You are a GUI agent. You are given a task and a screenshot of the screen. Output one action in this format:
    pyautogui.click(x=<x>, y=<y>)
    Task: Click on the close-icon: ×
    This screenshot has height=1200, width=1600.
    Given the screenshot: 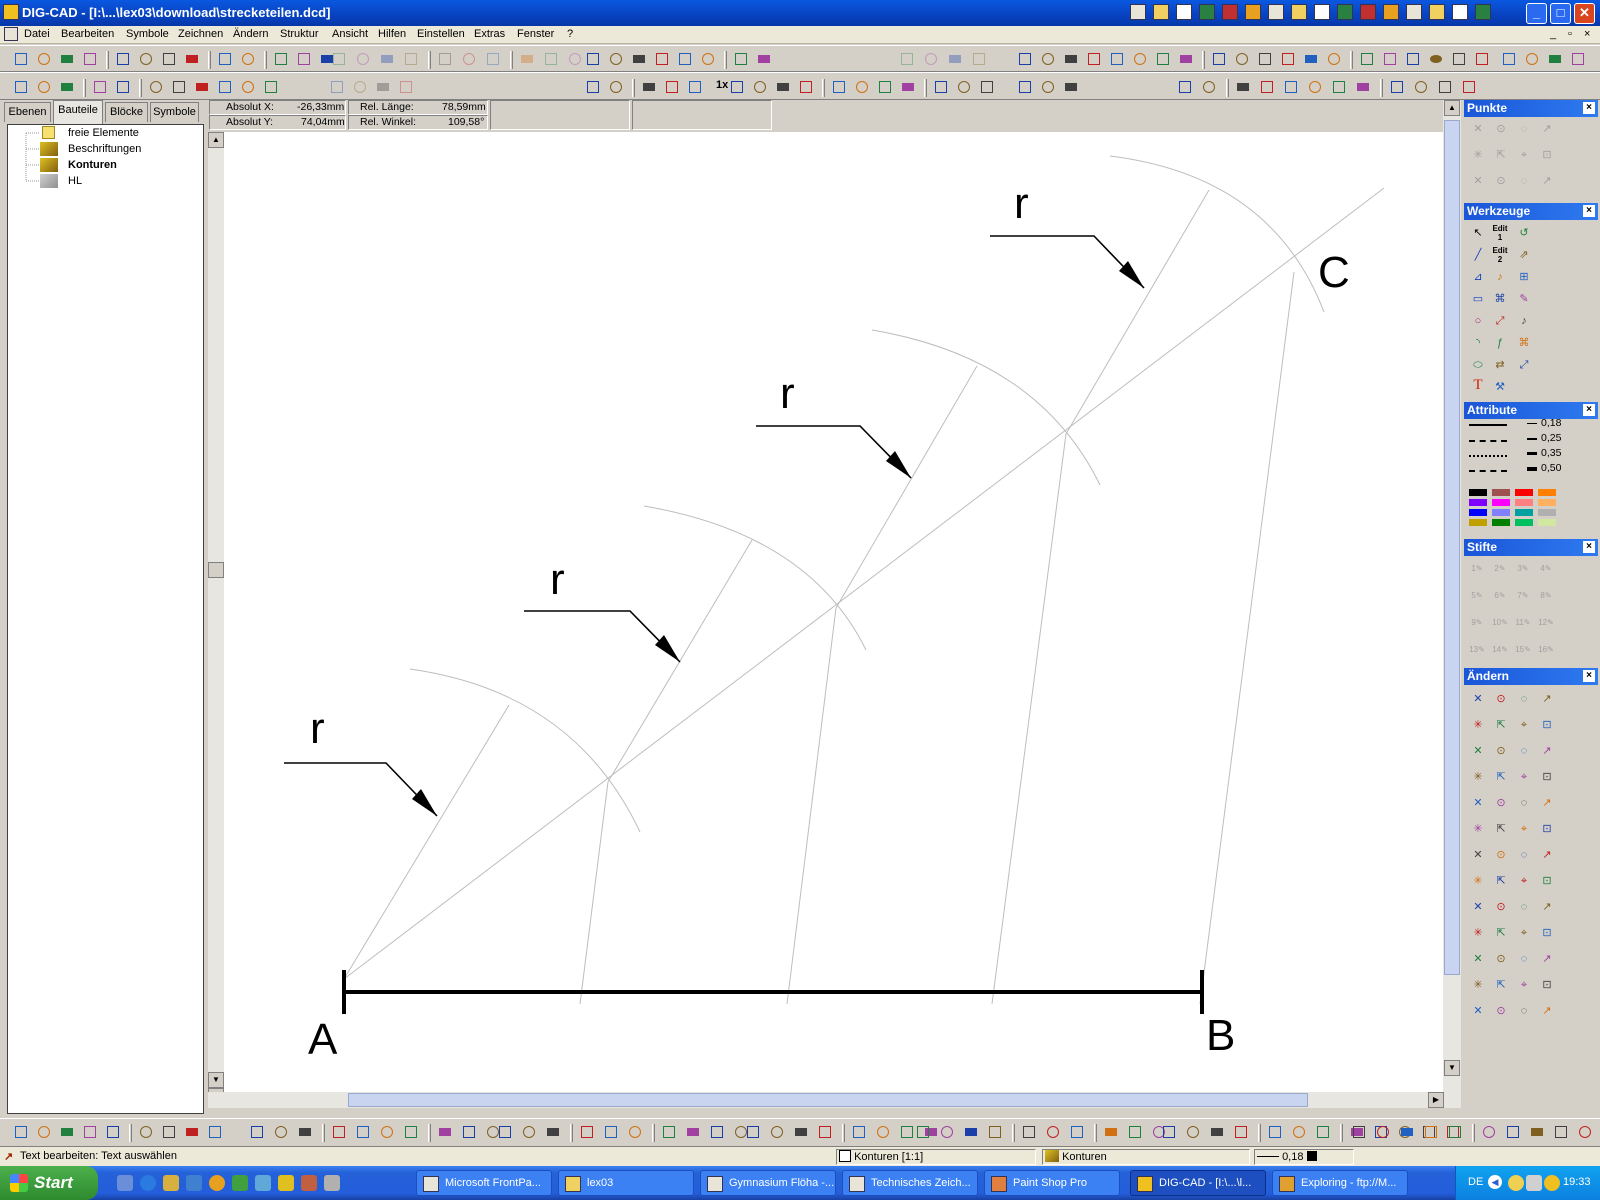 What is the action you would take?
    pyautogui.click(x=1589, y=410)
    